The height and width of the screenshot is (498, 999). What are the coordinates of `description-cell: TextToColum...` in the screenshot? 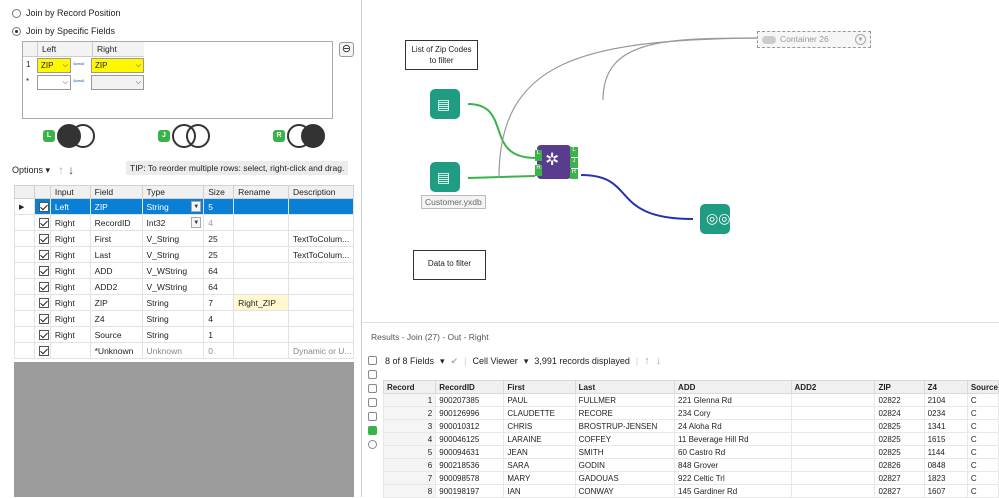 It's located at (321, 254).